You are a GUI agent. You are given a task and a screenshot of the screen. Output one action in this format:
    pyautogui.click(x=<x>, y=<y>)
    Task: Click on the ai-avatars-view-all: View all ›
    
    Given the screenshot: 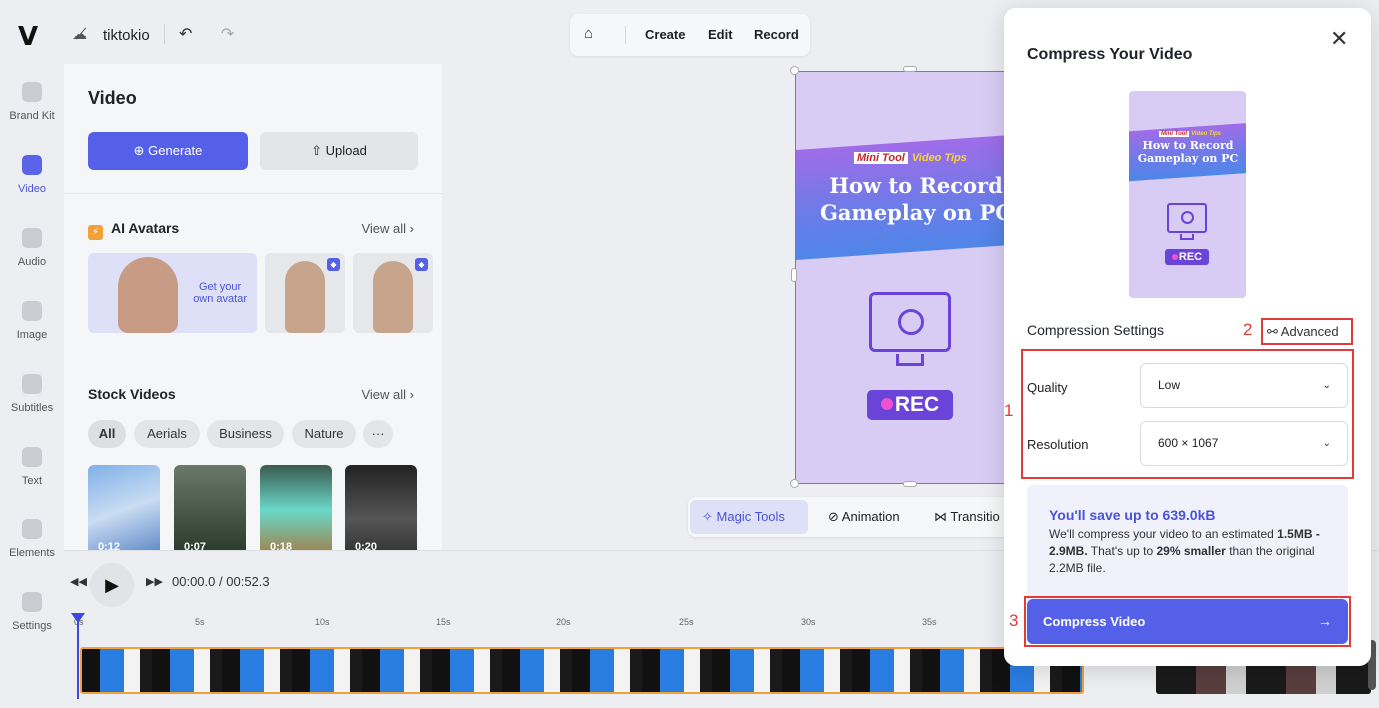 What is the action you would take?
    pyautogui.click(x=387, y=228)
    